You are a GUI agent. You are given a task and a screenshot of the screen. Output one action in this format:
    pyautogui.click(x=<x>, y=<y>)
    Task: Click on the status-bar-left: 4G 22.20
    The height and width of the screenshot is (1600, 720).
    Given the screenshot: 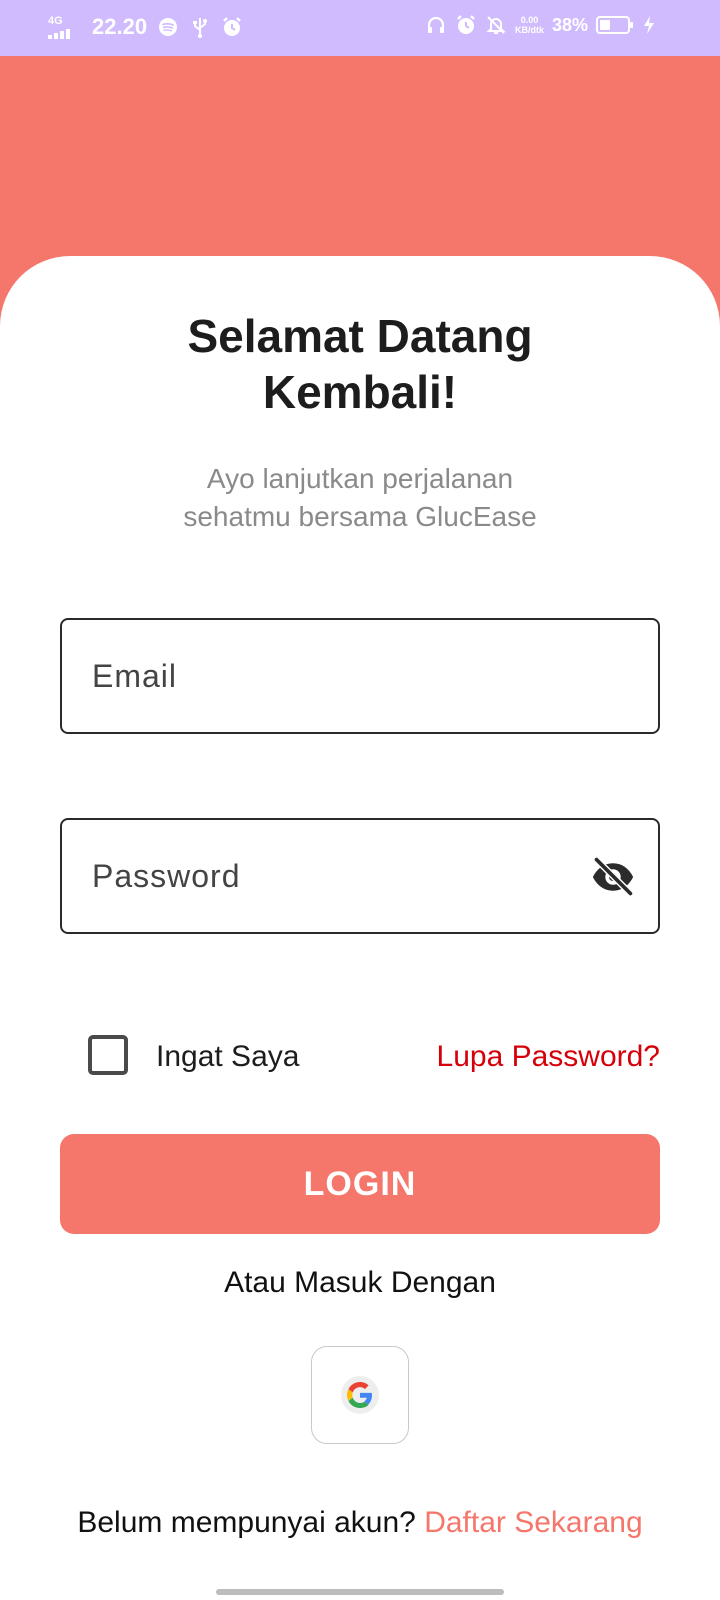 What is the action you would take?
    pyautogui.click(x=145, y=27)
    